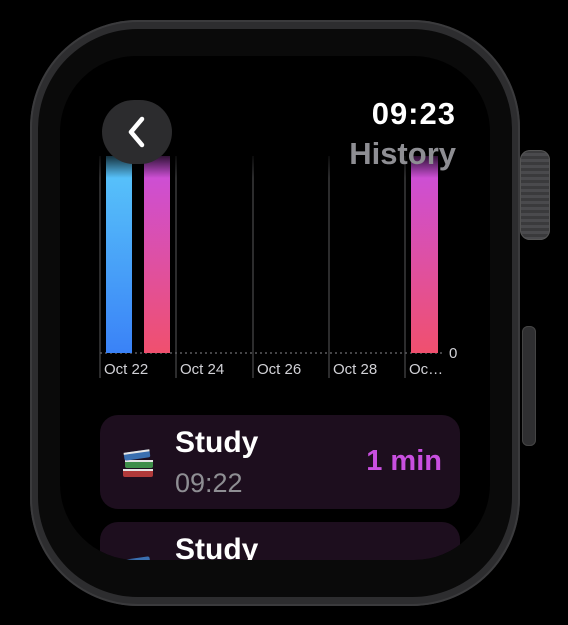  Describe the element at coordinates (279, 369) in the screenshot. I see `x-tick-label: Oct 26` at that location.